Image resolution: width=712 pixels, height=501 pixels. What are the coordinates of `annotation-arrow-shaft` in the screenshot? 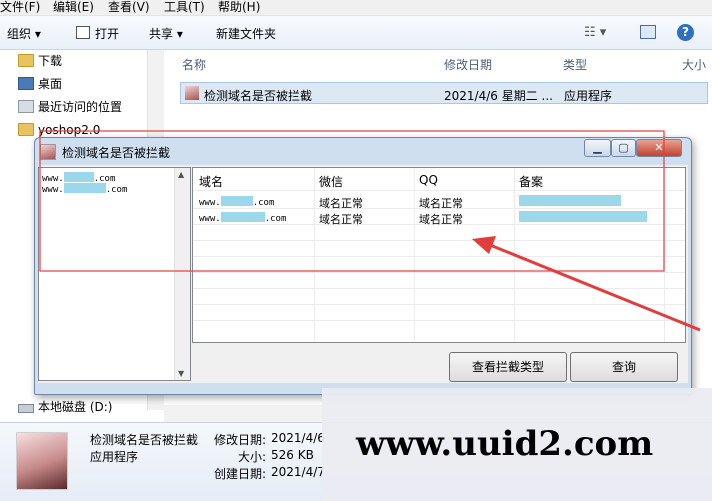 It's located at (595, 287).